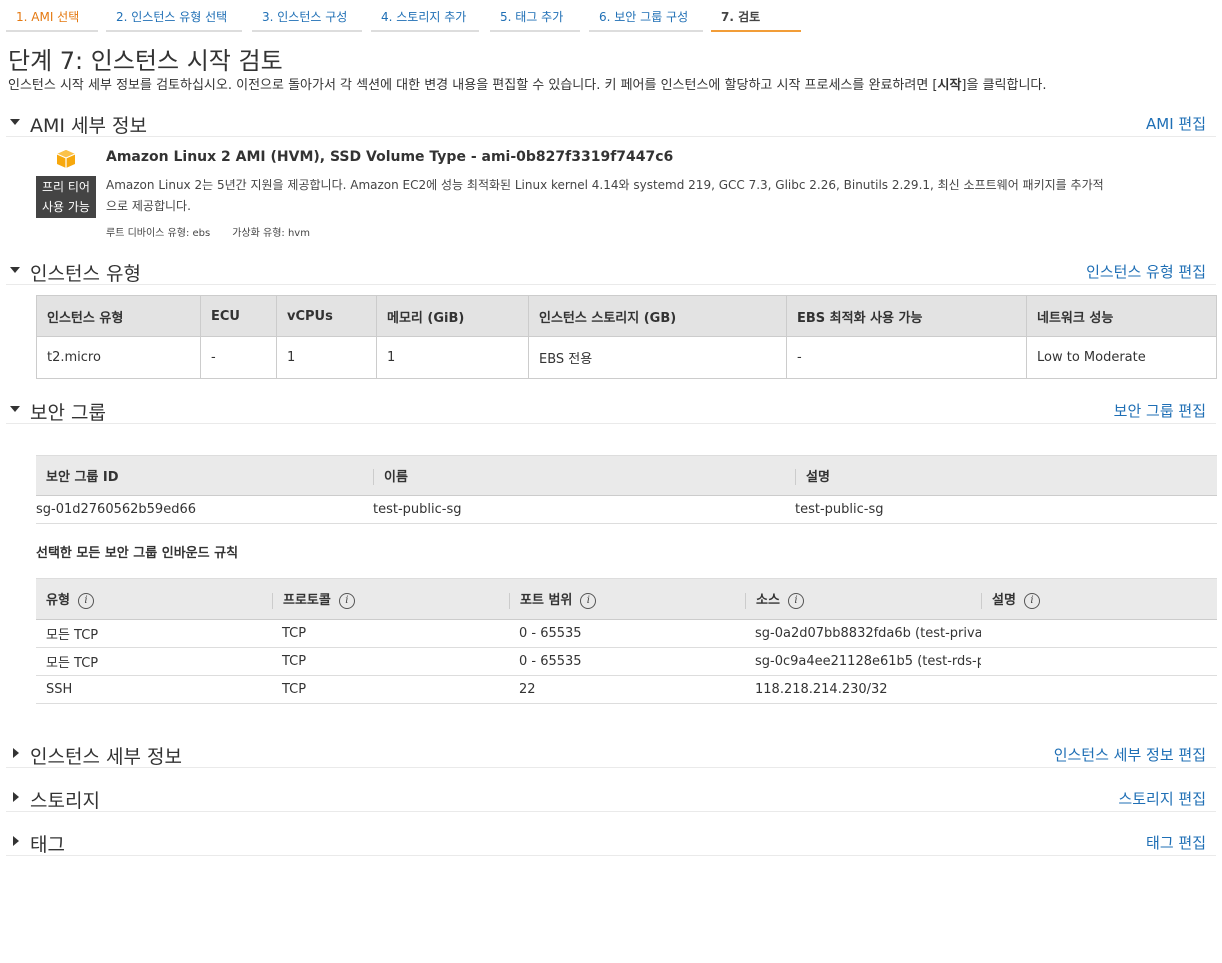  I want to click on edit-instance-details-link: 인스턴스 세부 정보 편집, so click(1130, 754).